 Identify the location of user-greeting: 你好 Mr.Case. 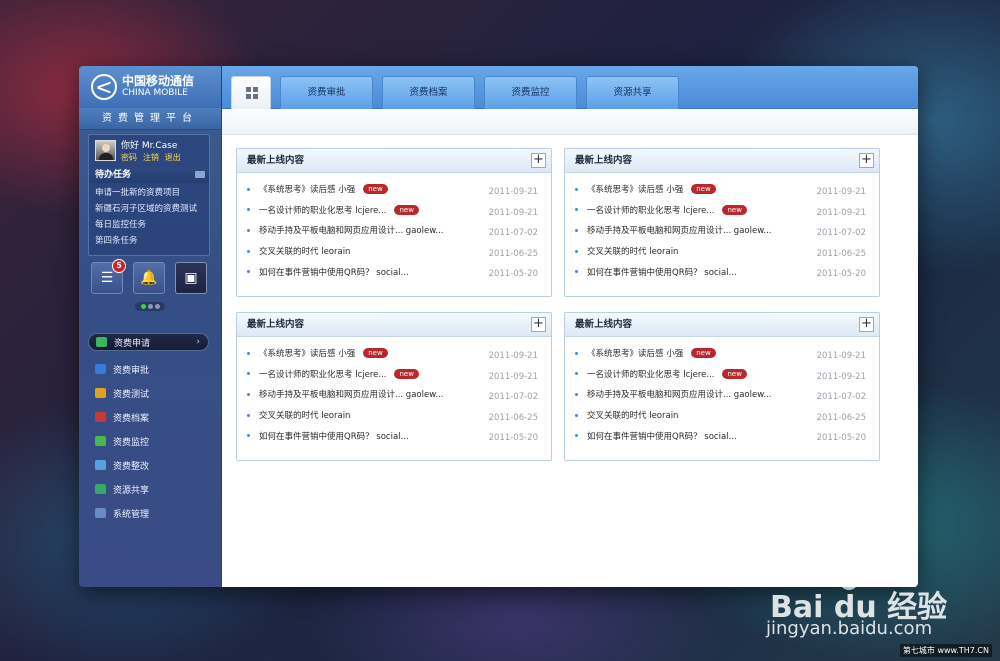
(149, 146).